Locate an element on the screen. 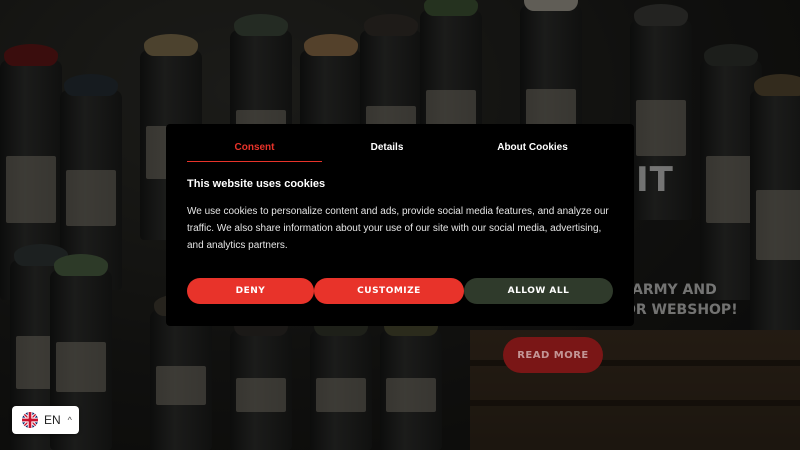 The width and height of the screenshot is (800, 450). hero-tagline: ARMY AND OR WEBSHOP! is located at coordinates (681, 300).